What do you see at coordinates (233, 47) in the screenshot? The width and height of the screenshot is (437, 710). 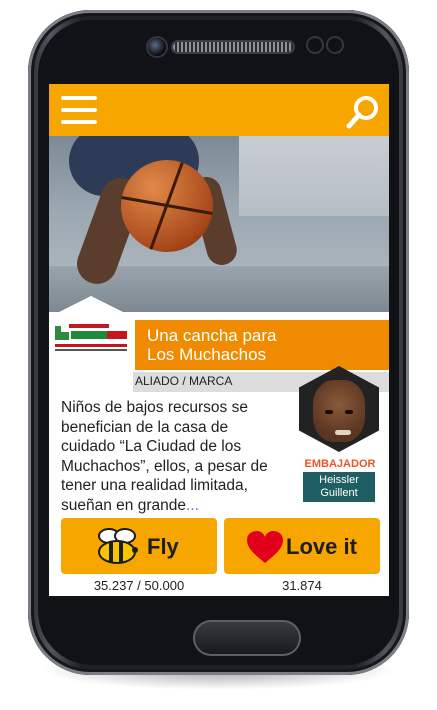 I see `earpiece-speaker` at bounding box center [233, 47].